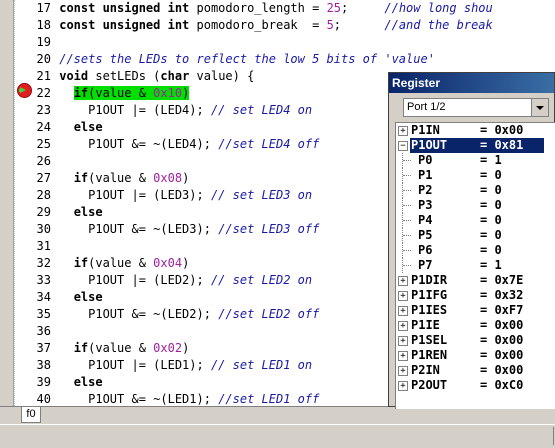 The width and height of the screenshot is (555, 448). I want to click on code-line: 30 P1OUT &= ~(LED3); //set LED3 off, so click(178, 229).